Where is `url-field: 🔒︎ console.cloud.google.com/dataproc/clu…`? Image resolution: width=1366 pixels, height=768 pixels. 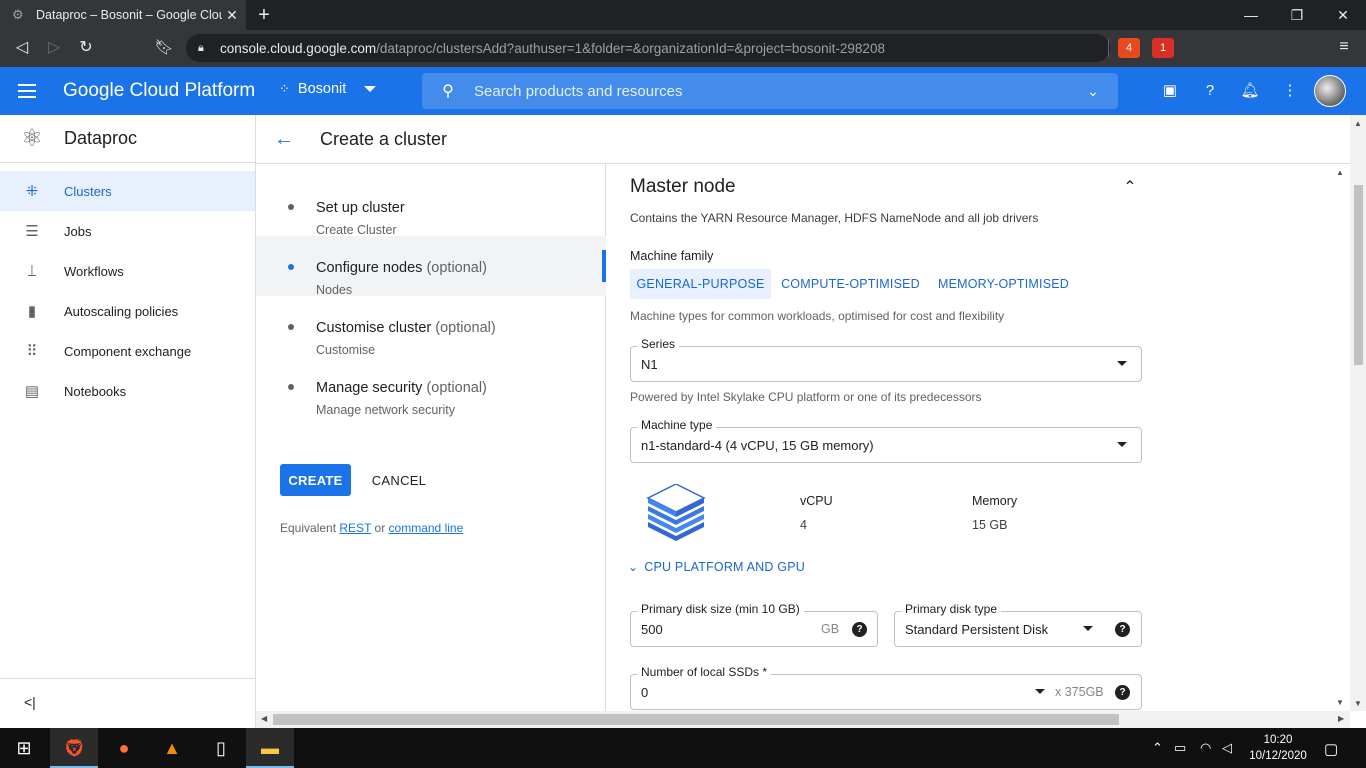
url-field: 🔒︎ console.cloud.google.com/dataproc/clu… is located at coordinates (648, 48).